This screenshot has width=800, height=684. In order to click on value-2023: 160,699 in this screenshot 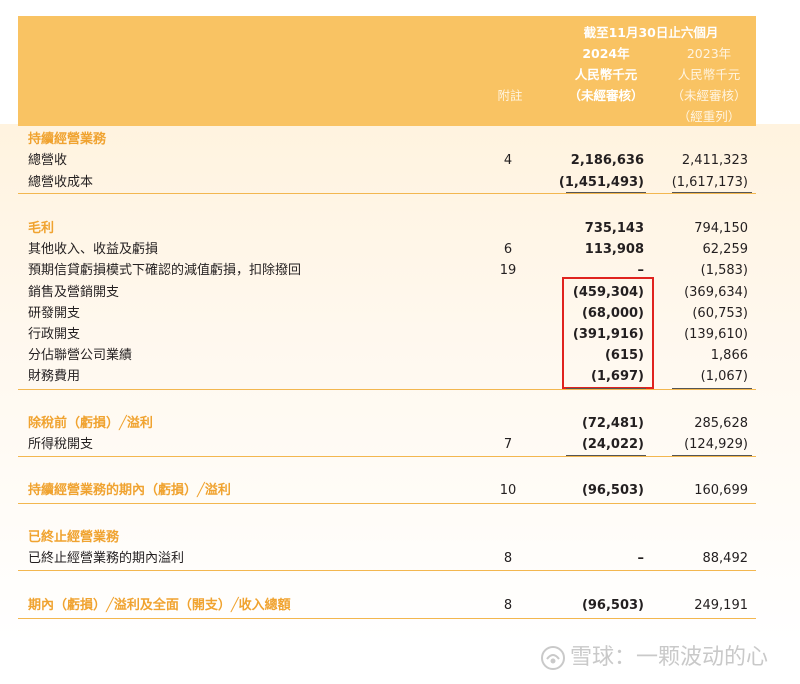, I will do `click(721, 490)`.